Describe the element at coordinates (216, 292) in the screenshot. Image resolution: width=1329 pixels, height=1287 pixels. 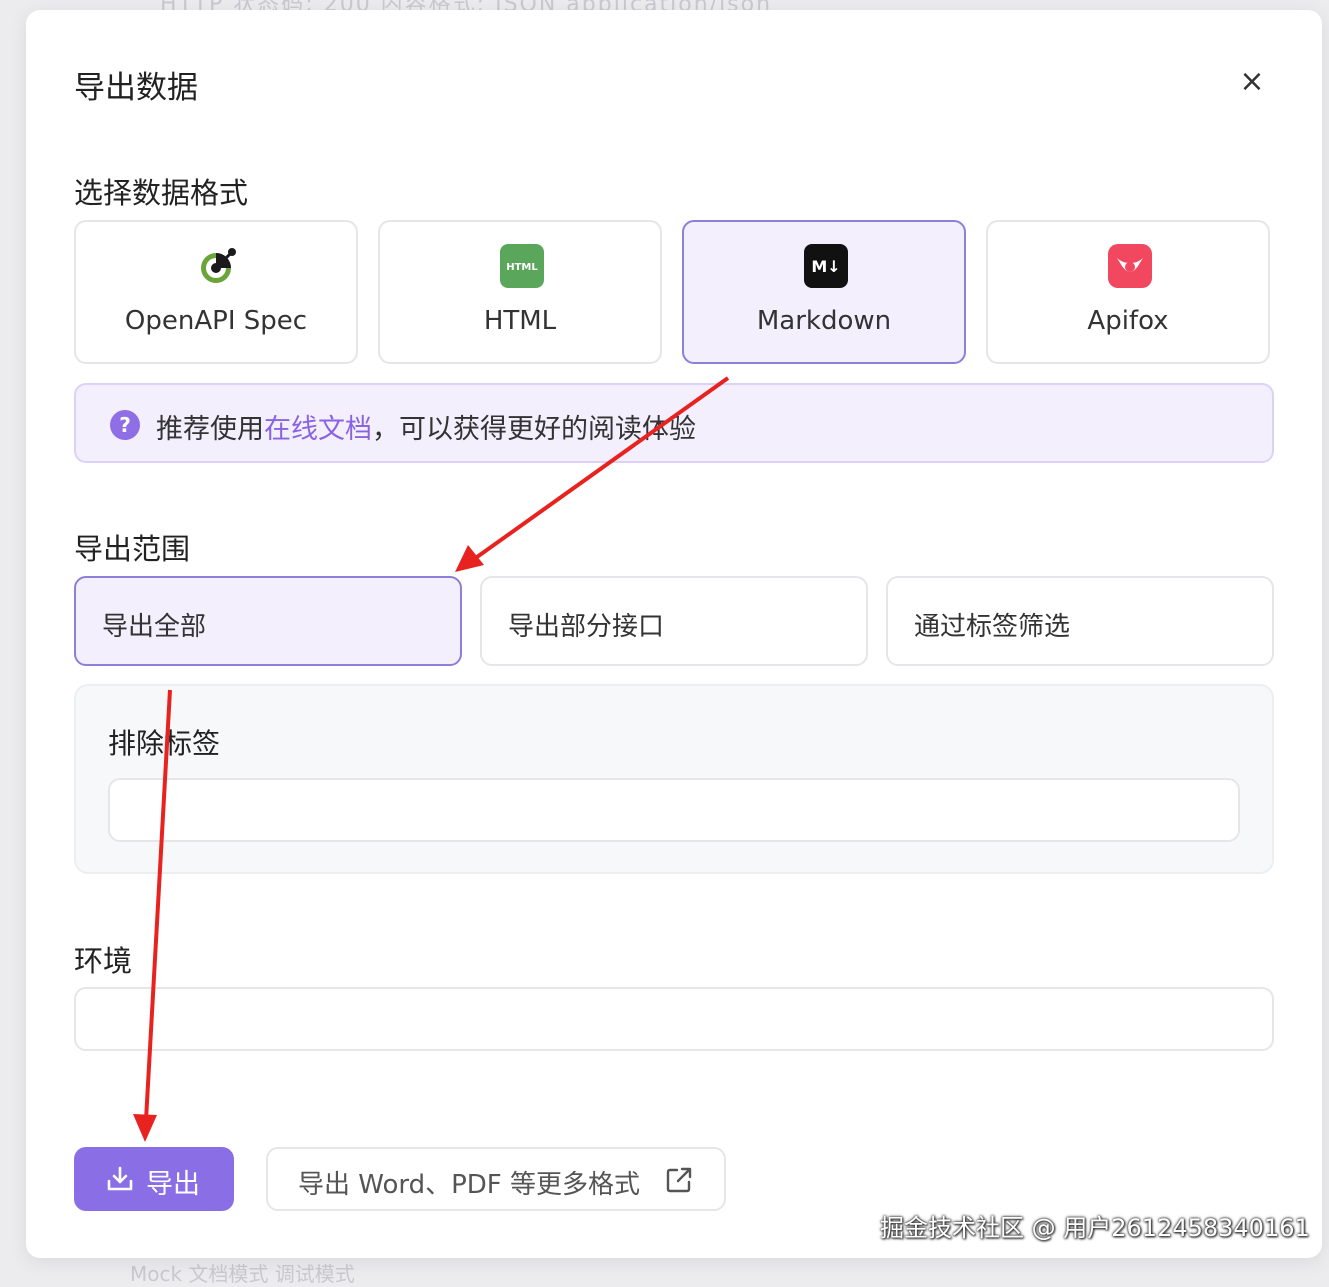
I see `format-option-openapi: OpenAPI Spec` at that location.